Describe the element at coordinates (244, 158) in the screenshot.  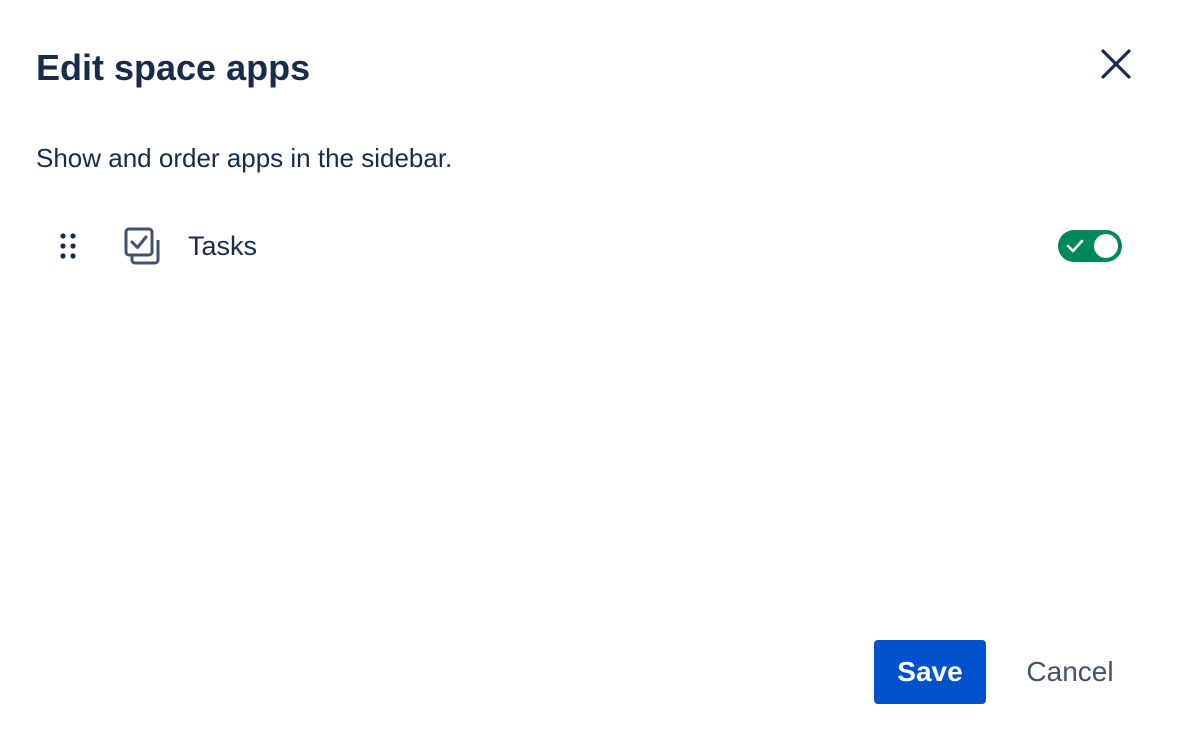
I see `dialog-description: Show and order apps in the sidebar.` at that location.